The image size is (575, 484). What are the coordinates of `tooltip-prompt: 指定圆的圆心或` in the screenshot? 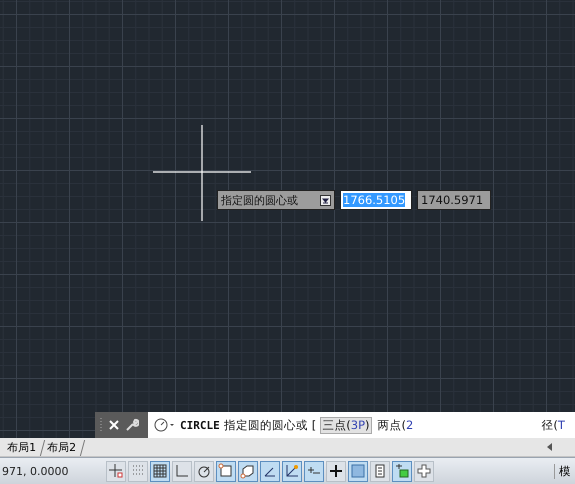 It's located at (259, 200).